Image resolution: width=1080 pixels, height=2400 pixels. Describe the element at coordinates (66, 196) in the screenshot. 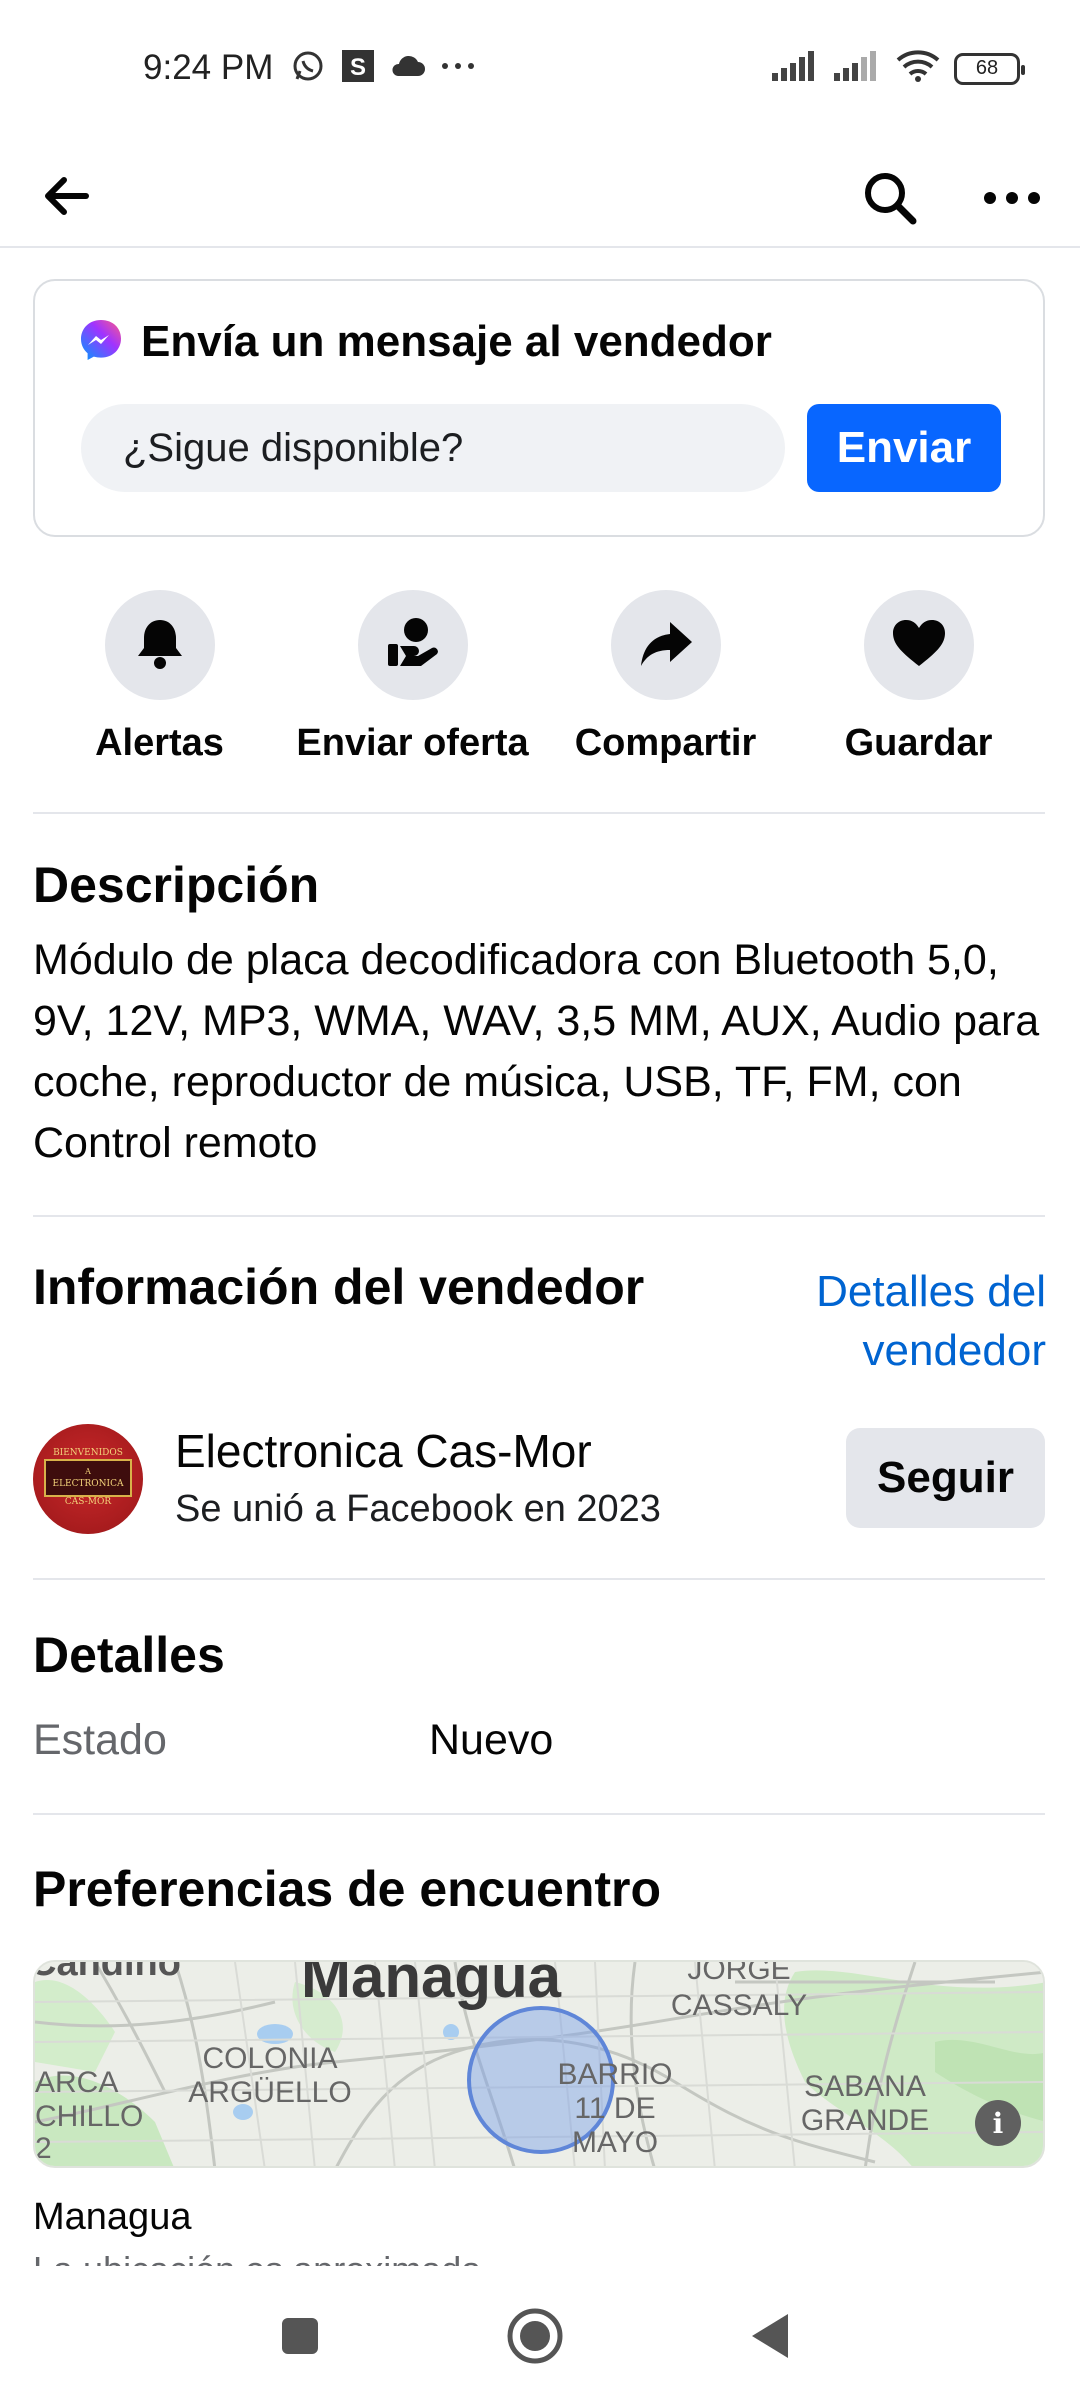

I see `back-arrow-icon` at that location.